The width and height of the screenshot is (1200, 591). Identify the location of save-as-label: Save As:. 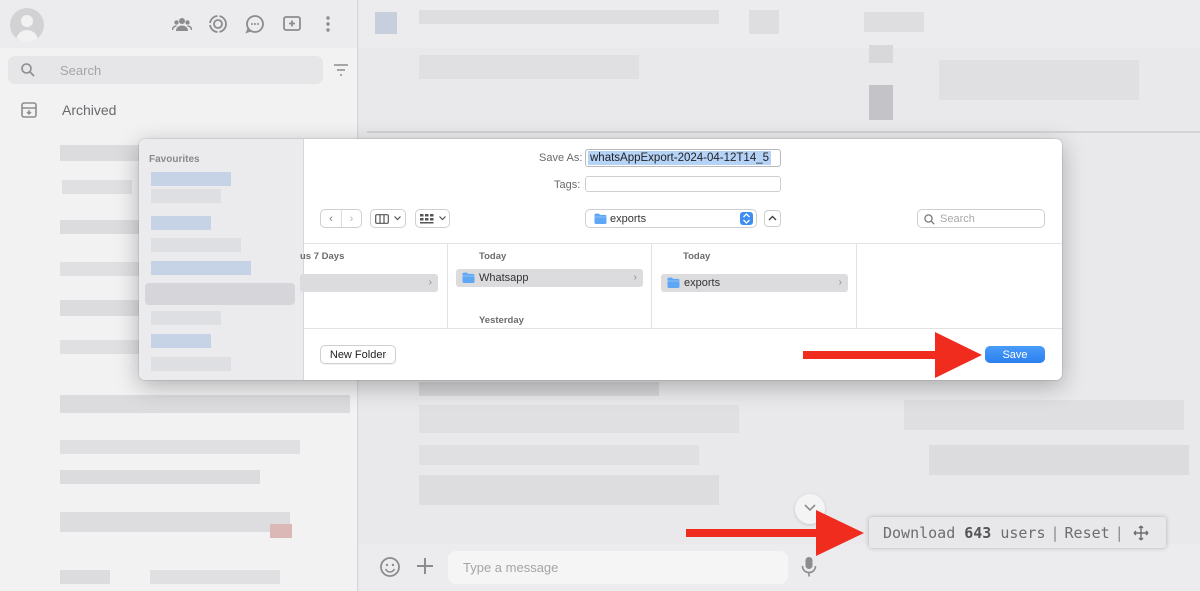
(561, 158).